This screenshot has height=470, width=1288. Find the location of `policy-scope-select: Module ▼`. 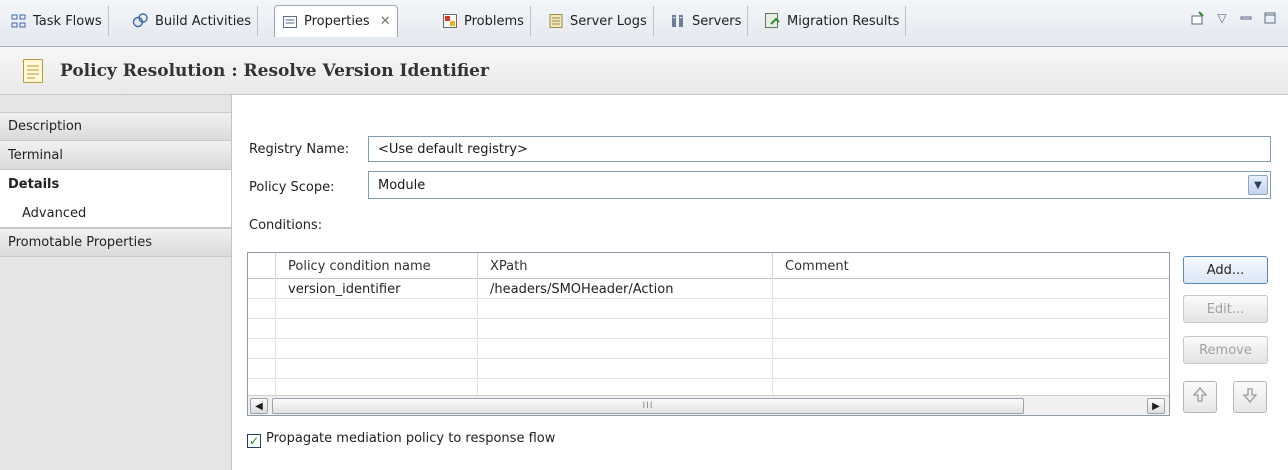

policy-scope-select: Module ▼ is located at coordinates (819, 185).